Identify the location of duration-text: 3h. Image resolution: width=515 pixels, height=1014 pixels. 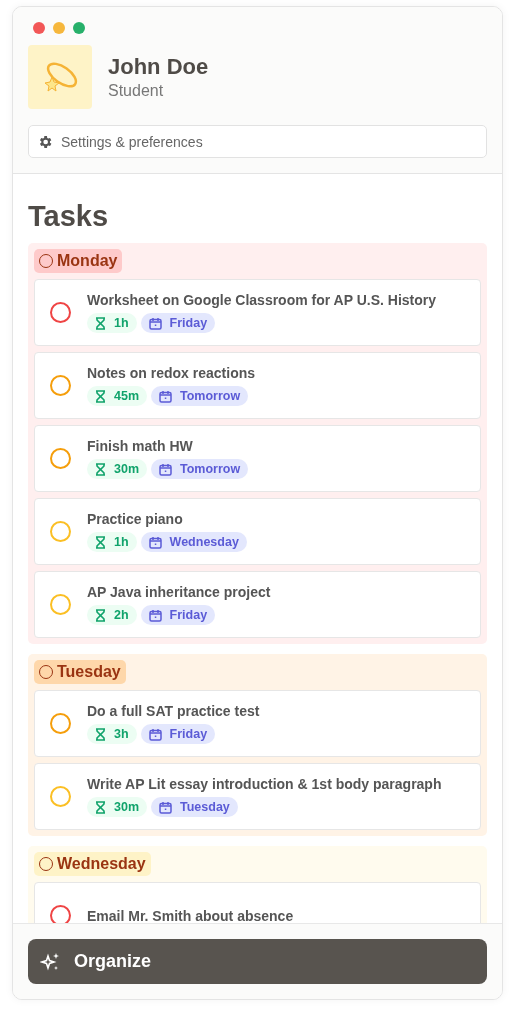
(121, 734).